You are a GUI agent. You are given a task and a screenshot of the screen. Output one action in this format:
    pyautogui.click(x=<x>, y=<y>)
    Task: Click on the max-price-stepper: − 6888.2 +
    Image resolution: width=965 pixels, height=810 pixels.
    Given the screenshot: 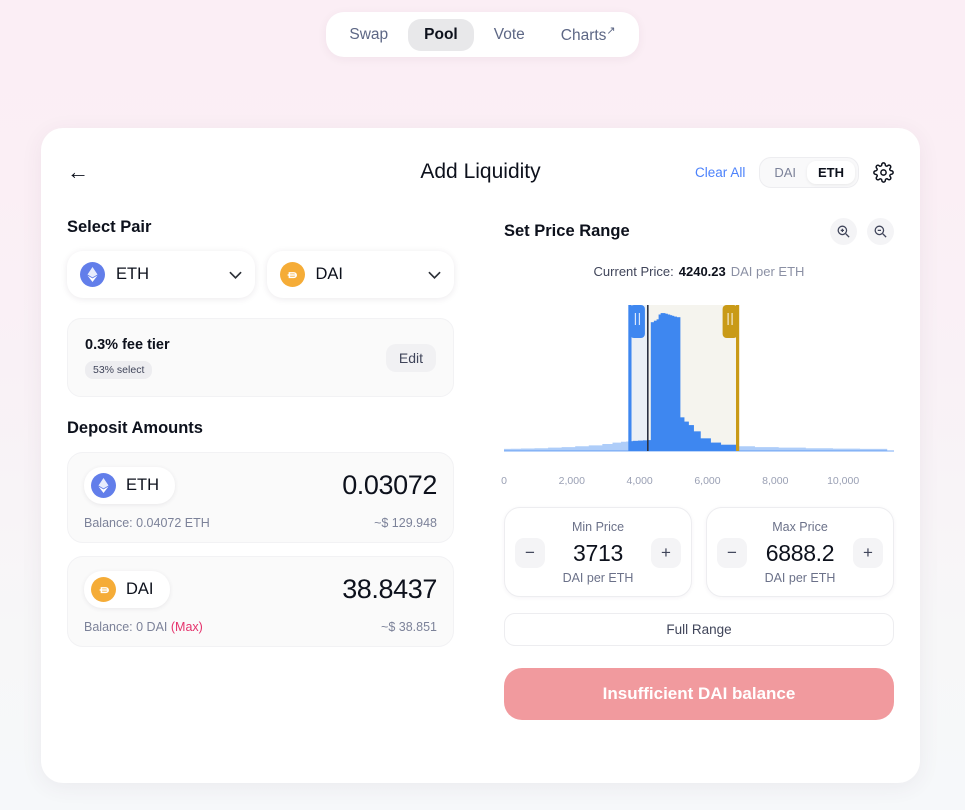 What is the action you would take?
    pyautogui.click(x=800, y=553)
    